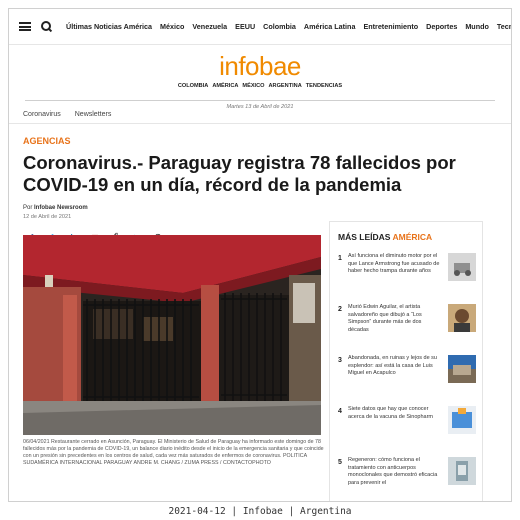 The width and height of the screenshot is (520, 520). Describe the element at coordinates (340, 462) in the screenshot. I see `most-read-rank: 5` at that location.